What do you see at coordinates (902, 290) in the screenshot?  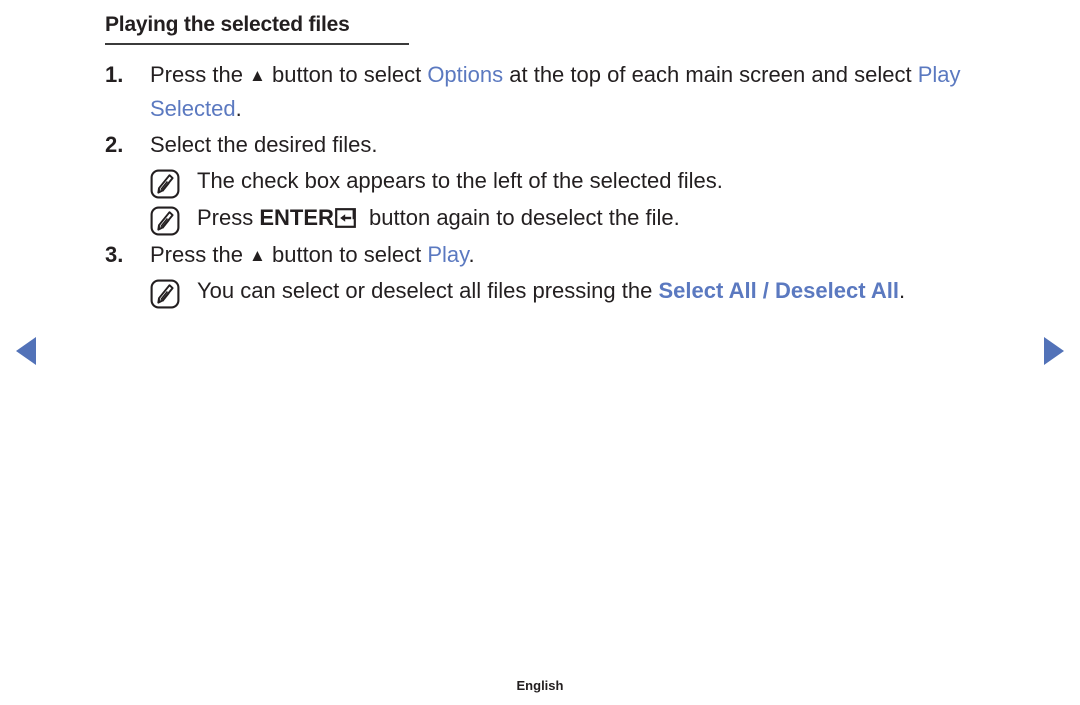 I see `note-text-fragment: .` at bounding box center [902, 290].